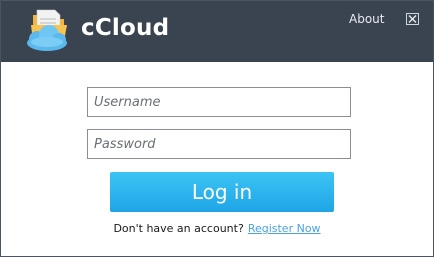 The image size is (434, 257). What do you see at coordinates (47, 30) in the screenshot?
I see `cloud-folder-icon` at bounding box center [47, 30].